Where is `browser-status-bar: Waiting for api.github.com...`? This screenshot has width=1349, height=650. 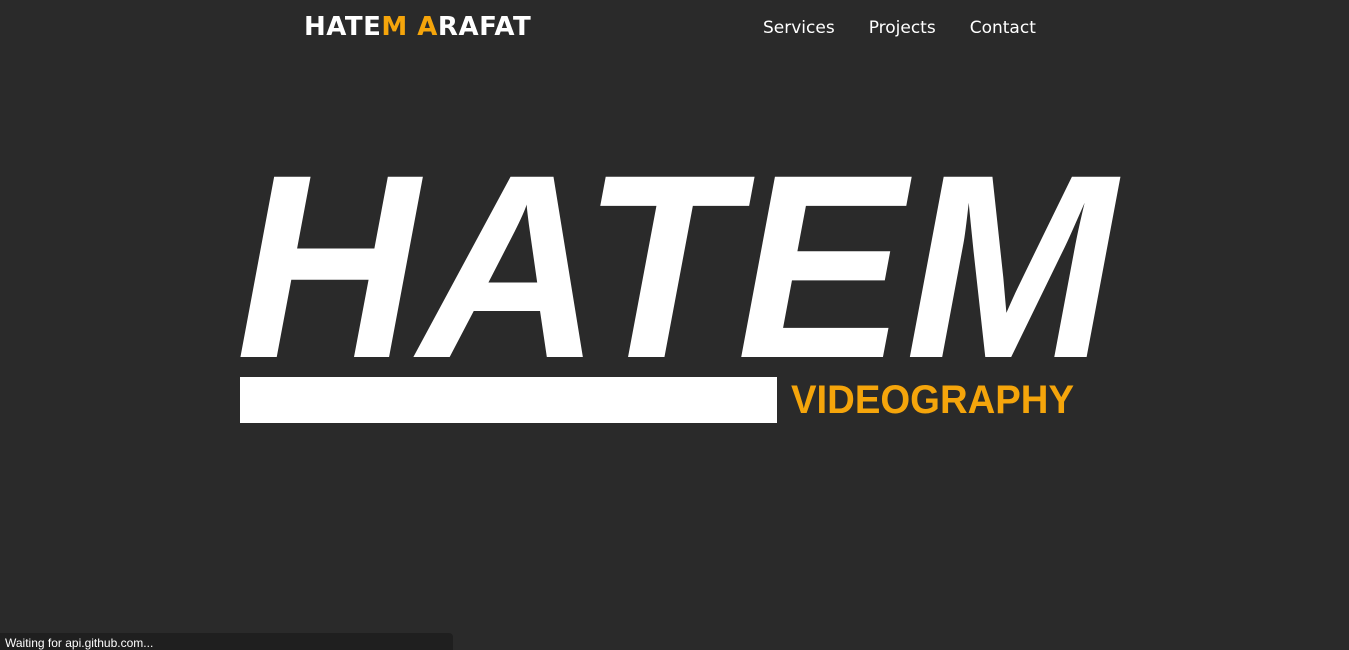
browser-status-bar: Waiting for api.github.com... is located at coordinates (226, 641).